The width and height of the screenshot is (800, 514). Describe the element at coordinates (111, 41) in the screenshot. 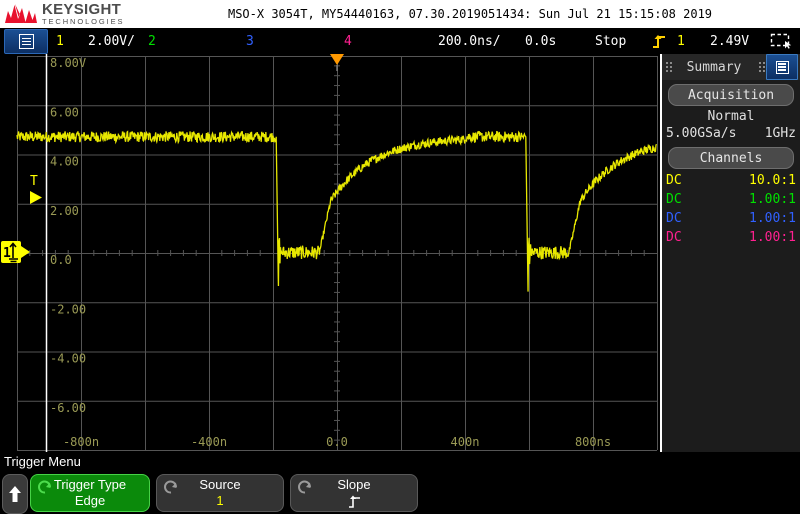

I see `channel-1-scale: 2.00V/` at that location.